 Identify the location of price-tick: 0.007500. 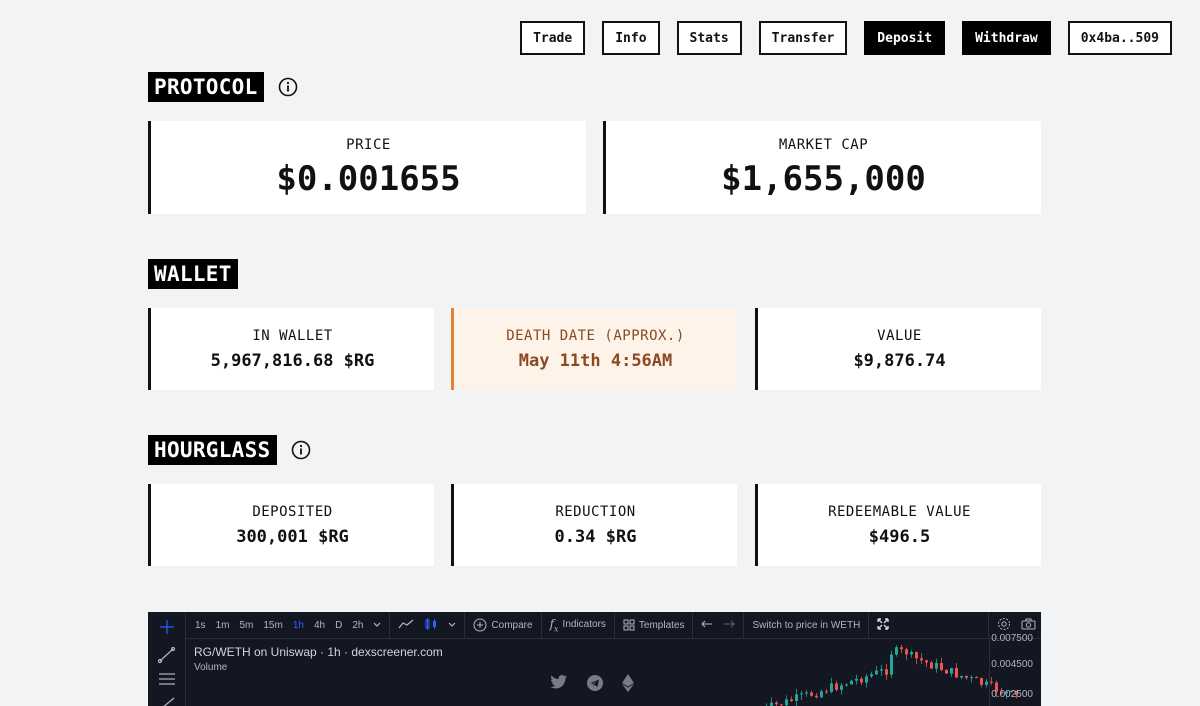
(1012, 638).